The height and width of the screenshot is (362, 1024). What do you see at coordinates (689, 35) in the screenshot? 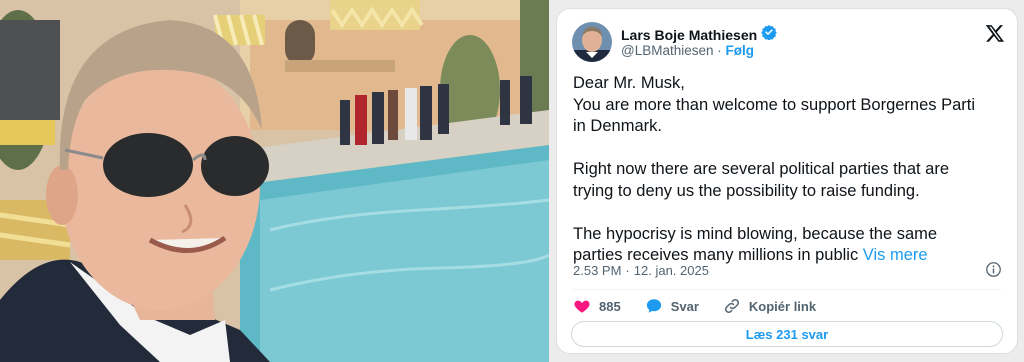
I see `author-name: Lars Boje Mathiesen` at bounding box center [689, 35].